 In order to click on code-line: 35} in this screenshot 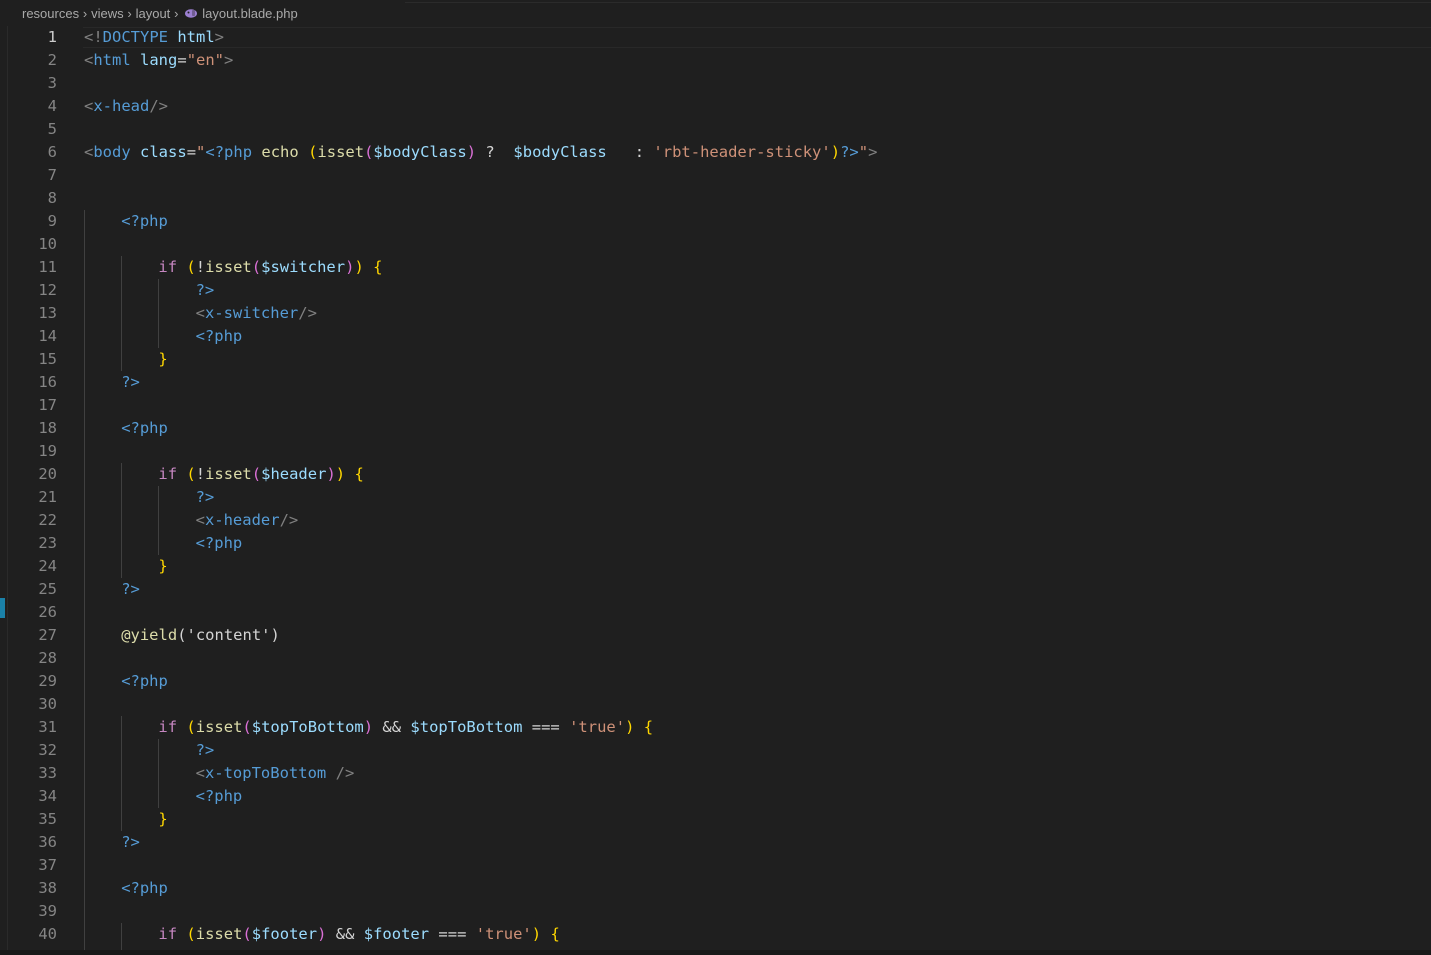, I will do `click(715, 819)`.